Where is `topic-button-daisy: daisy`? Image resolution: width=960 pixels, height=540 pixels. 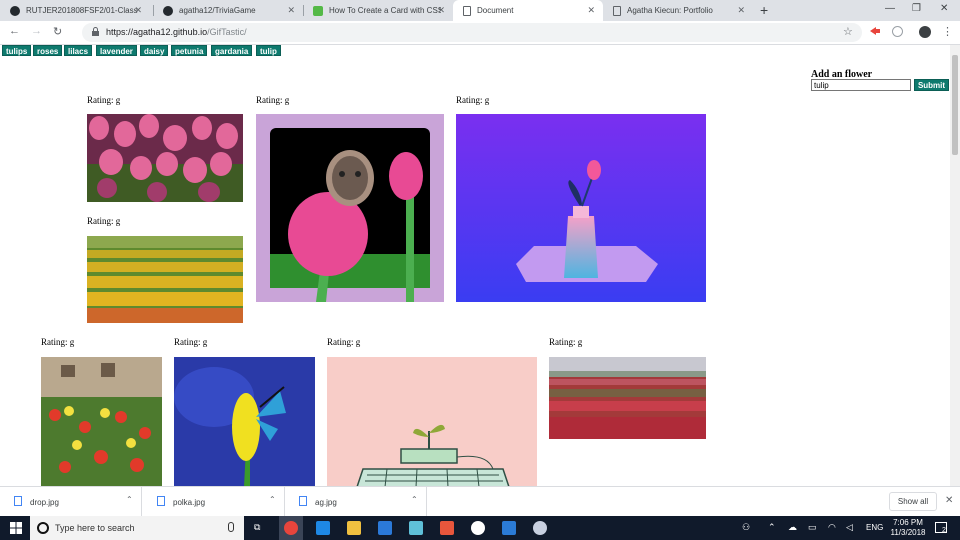 topic-button-daisy: daisy is located at coordinates (154, 50).